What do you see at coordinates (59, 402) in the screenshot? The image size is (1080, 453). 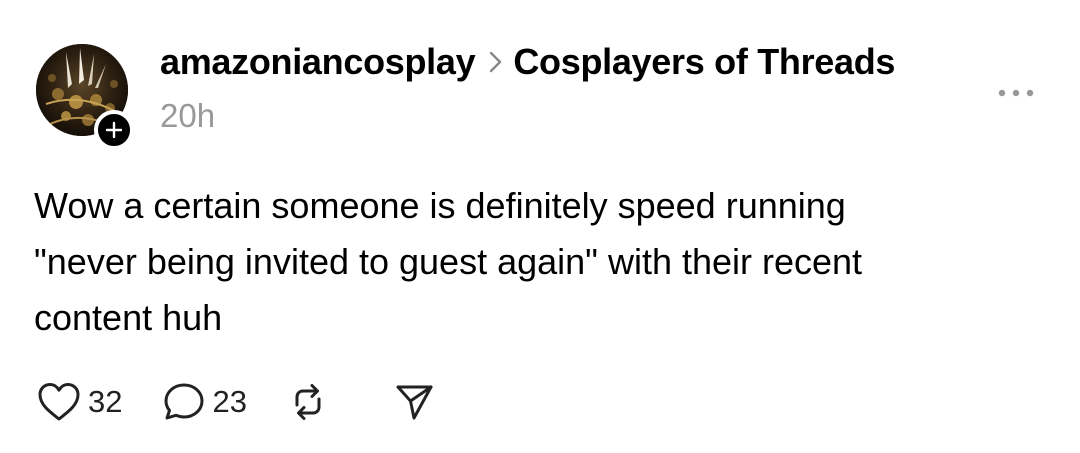 I see `heart-icon` at bounding box center [59, 402].